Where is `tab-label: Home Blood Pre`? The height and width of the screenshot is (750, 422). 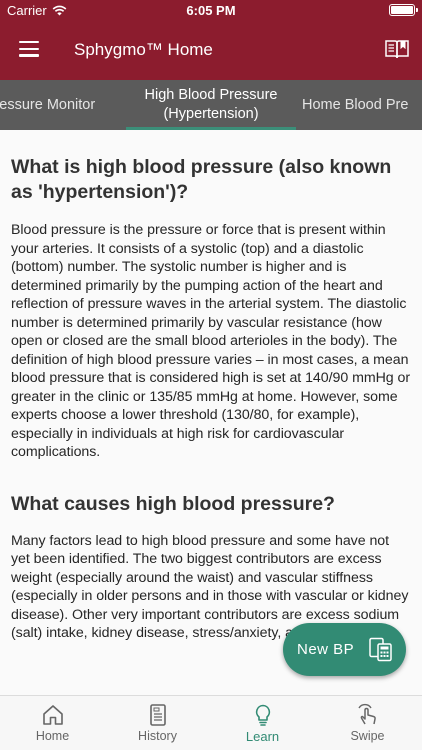
tab-label: Home Blood Pre is located at coordinates (355, 104).